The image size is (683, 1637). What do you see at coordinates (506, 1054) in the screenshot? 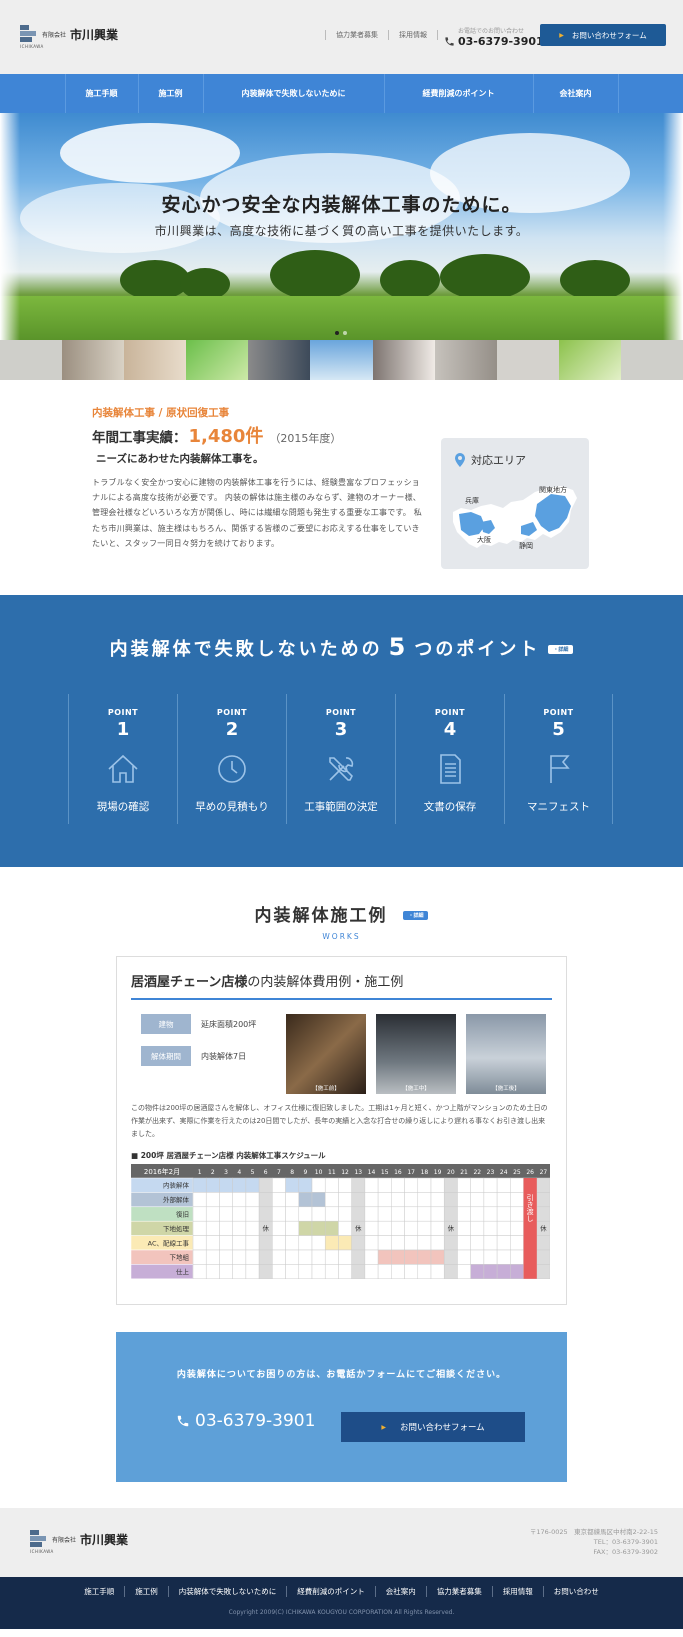
I see `photo-after: 【施工後】` at bounding box center [506, 1054].